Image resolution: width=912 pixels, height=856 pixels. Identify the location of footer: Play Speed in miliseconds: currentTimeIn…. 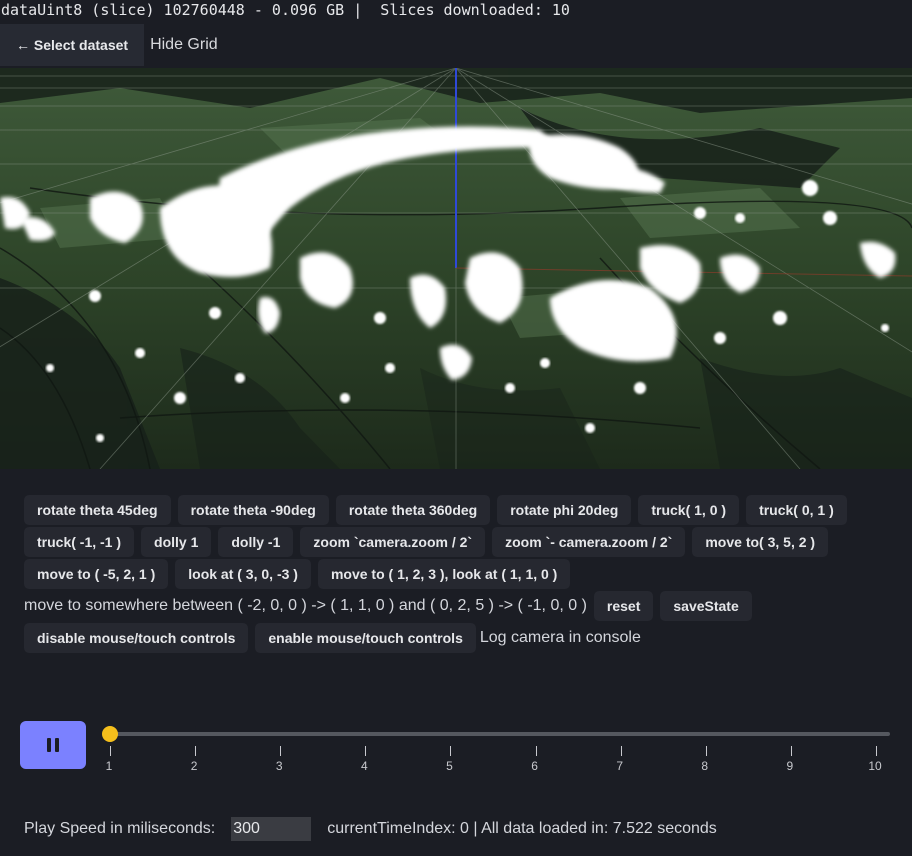
(370, 829).